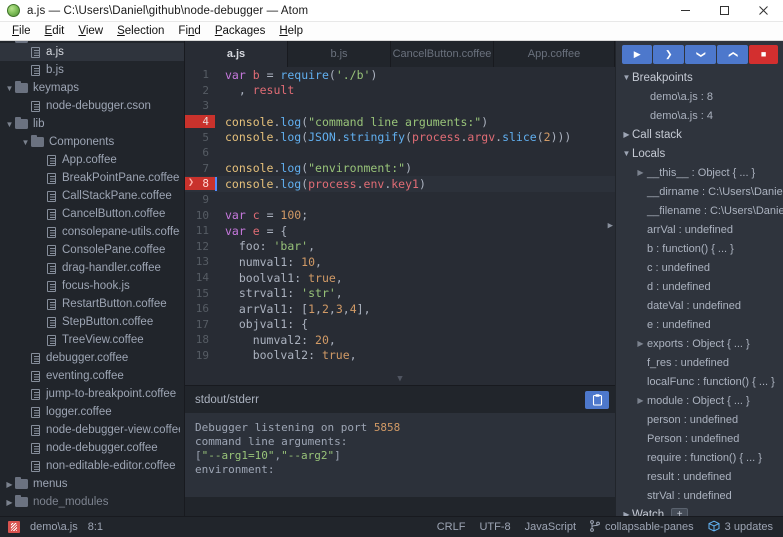  Describe the element at coordinates (200, 122) in the screenshot. I see `breakpoint-marker: 4` at that location.